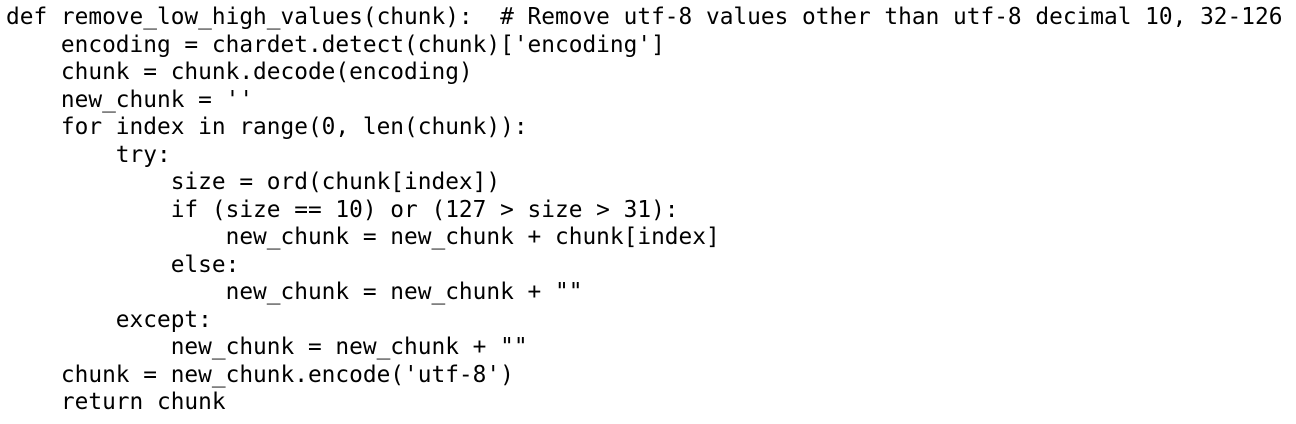 This screenshot has height=424, width=1296. I want to click on code-line-append-char: new_chunk = new_chunk + chunk[index], so click(363, 237).